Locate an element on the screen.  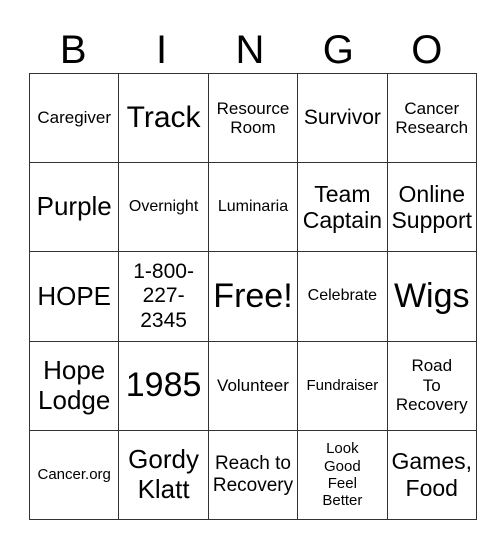
cell-text-line: Feel is located at coordinates (342, 483).